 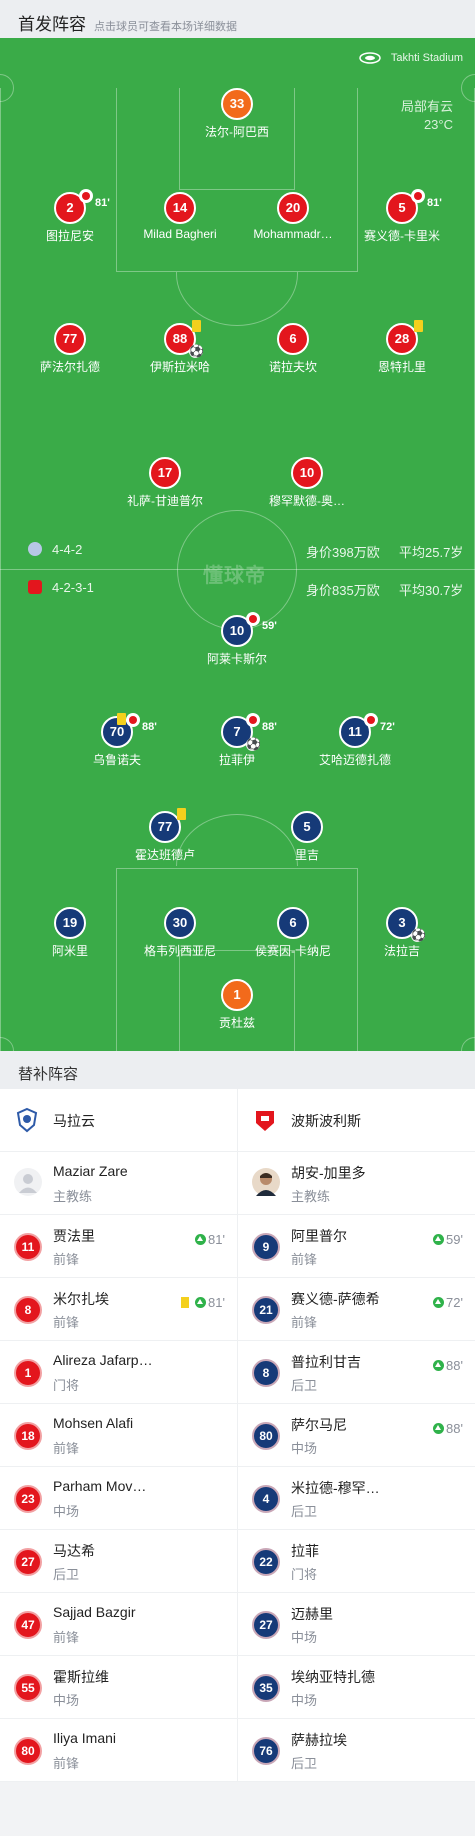 I want to click on stadium-icon, so click(x=370, y=58).